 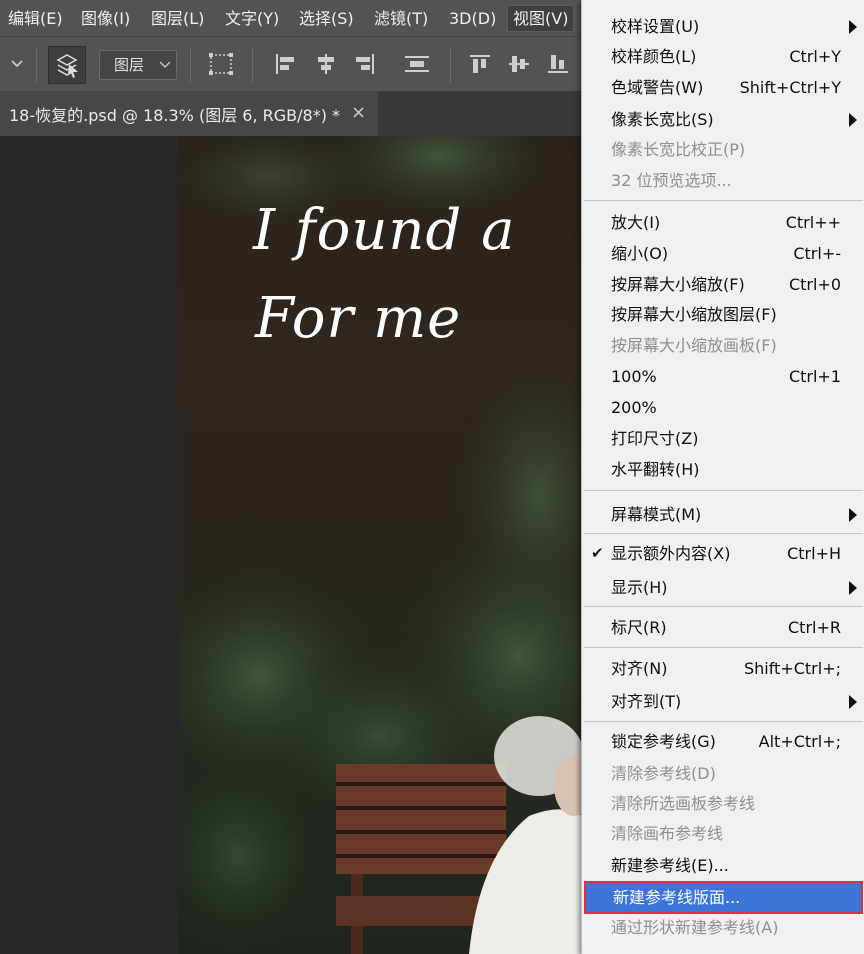 I want to click on menu-item-200-percent: 200%, so click(x=723, y=407).